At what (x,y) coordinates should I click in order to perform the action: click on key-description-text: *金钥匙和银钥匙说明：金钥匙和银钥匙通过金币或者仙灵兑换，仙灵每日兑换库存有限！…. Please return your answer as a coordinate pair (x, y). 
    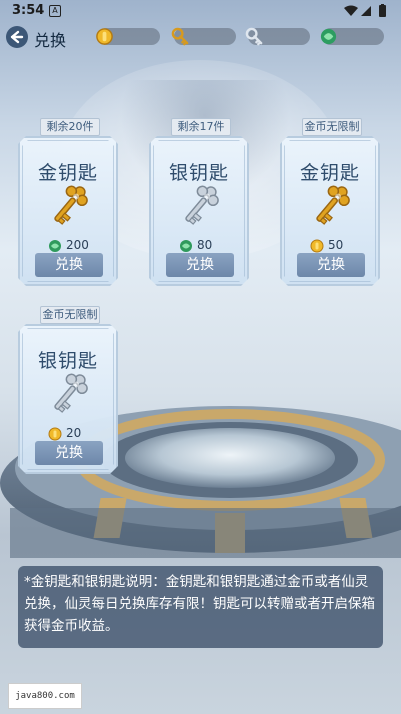
    Looking at the image, I should click on (199, 604).